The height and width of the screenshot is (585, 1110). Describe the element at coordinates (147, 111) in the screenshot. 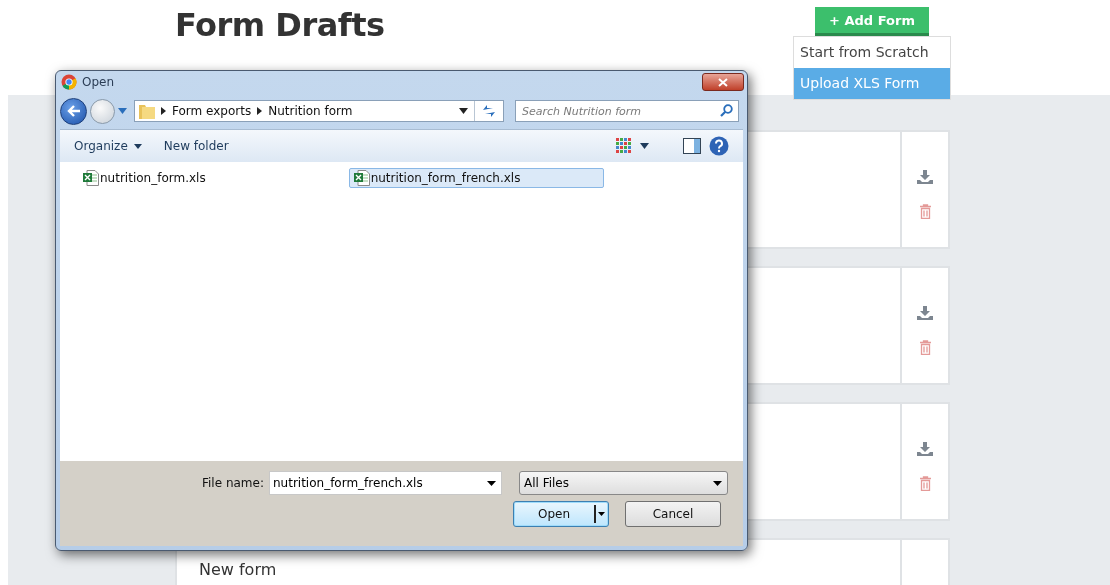

I see `folder-icon` at that location.